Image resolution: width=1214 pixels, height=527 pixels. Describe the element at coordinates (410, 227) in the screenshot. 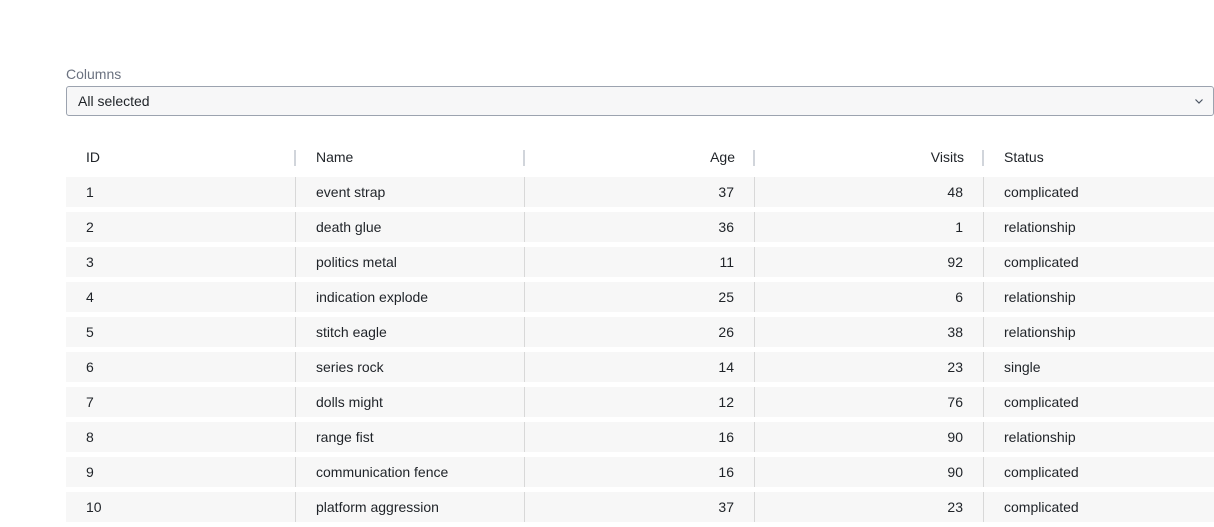

I see `cell-name: death glue` at that location.